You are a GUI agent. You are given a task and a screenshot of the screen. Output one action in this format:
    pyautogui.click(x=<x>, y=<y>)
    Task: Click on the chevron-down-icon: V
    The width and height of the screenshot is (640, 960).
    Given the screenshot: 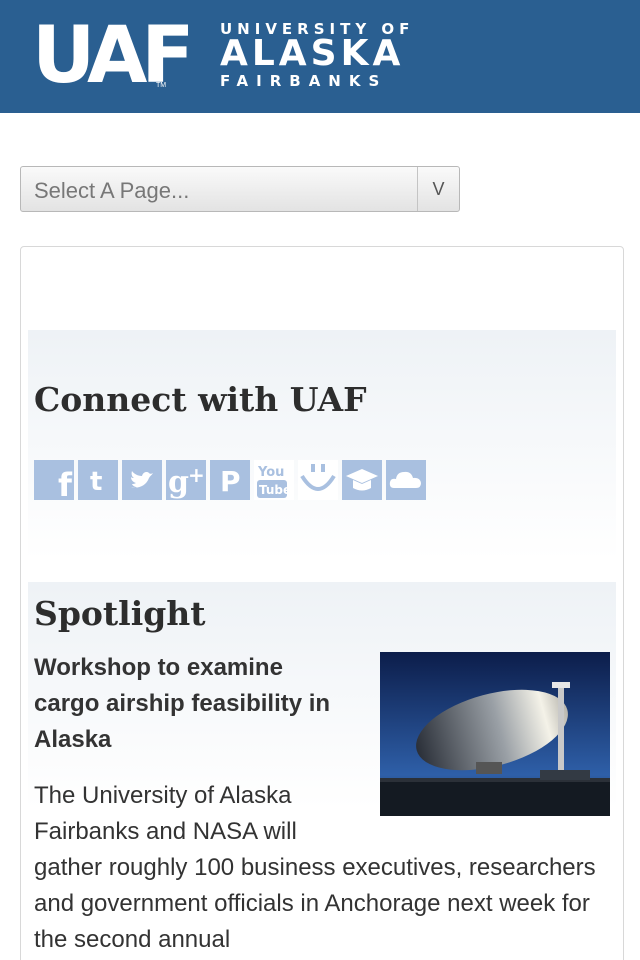 What is the action you would take?
    pyautogui.click(x=438, y=189)
    